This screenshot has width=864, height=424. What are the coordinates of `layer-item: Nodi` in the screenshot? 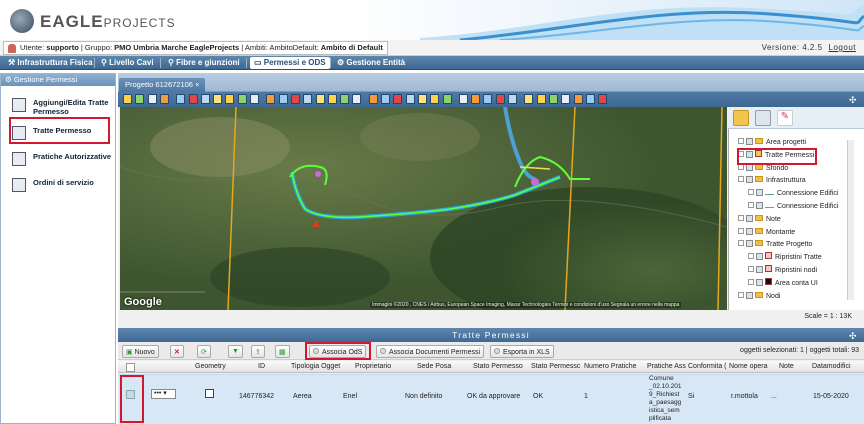 It's located at (759, 296).